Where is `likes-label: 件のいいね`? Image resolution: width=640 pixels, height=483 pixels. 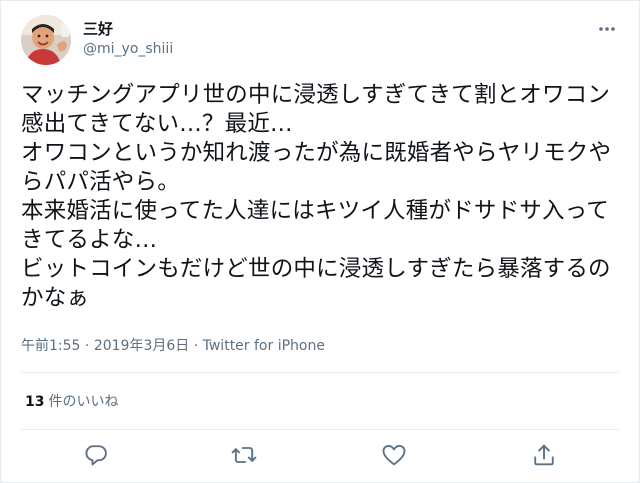
likes-label: 件のいいね is located at coordinates (83, 402).